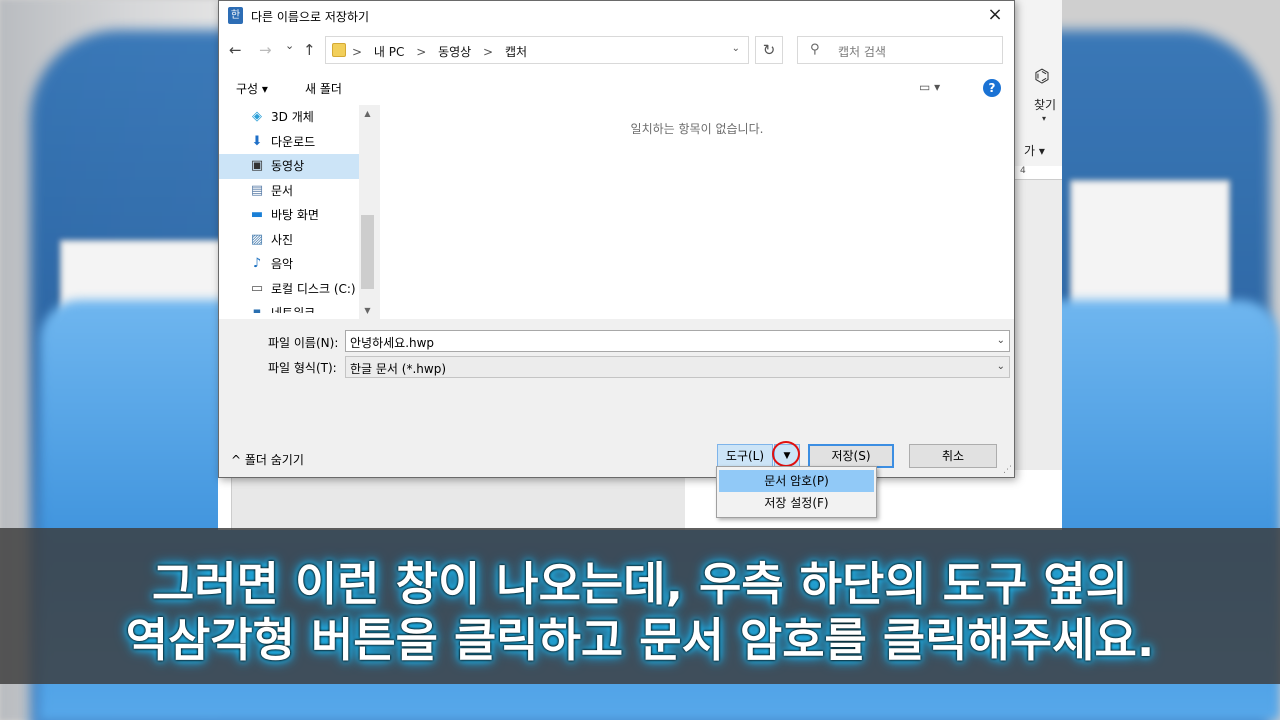 The width and height of the screenshot is (1280, 720). What do you see at coordinates (309, 50) in the screenshot?
I see `up-arrow-icon: ↑` at bounding box center [309, 50].